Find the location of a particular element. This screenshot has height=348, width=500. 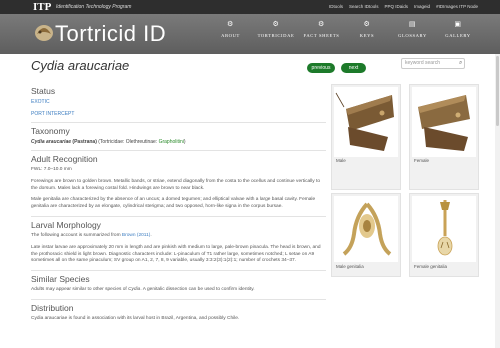

itp-link-search: Search IDtools is located at coordinates (364, 6).